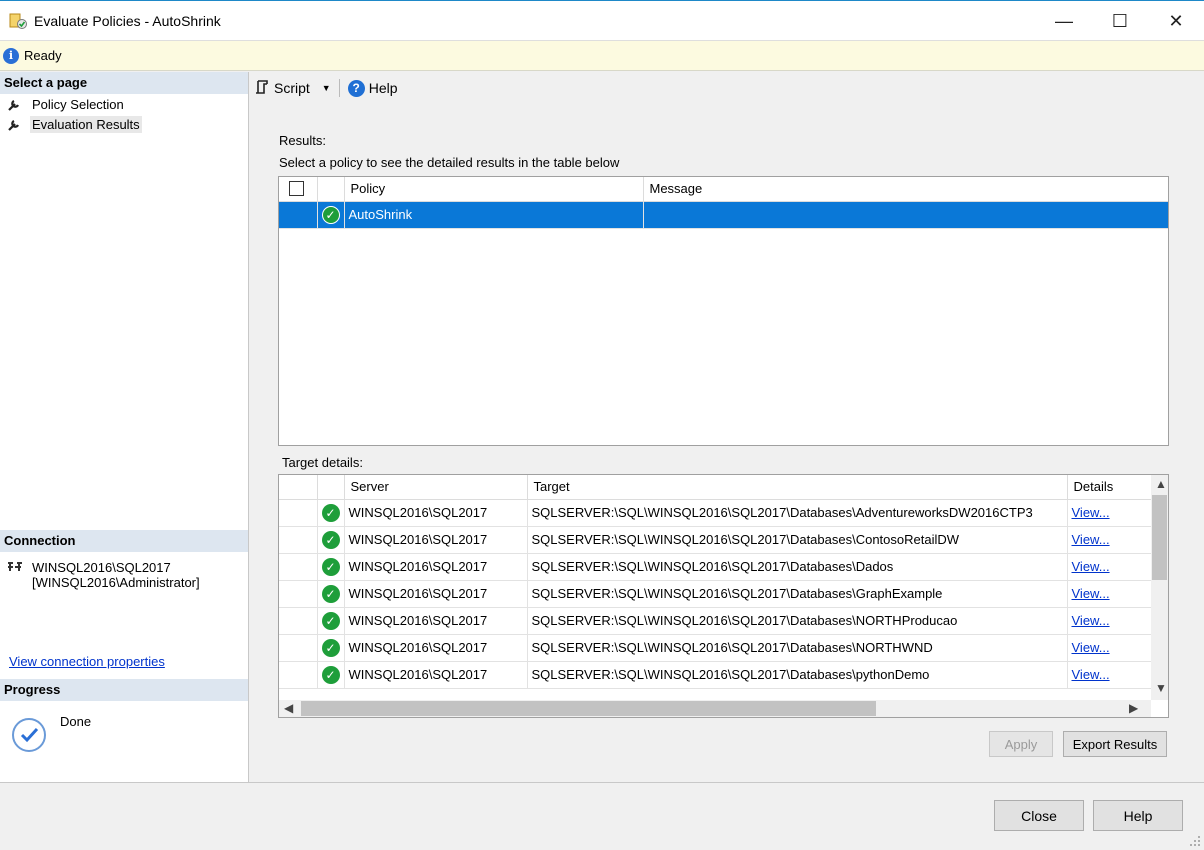 This screenshot has height=850, width=1204. What do you see at coordinates (494, 189) in the screenshot?
I see `policy-column-header: Policy` at bounding box center [494, 189].